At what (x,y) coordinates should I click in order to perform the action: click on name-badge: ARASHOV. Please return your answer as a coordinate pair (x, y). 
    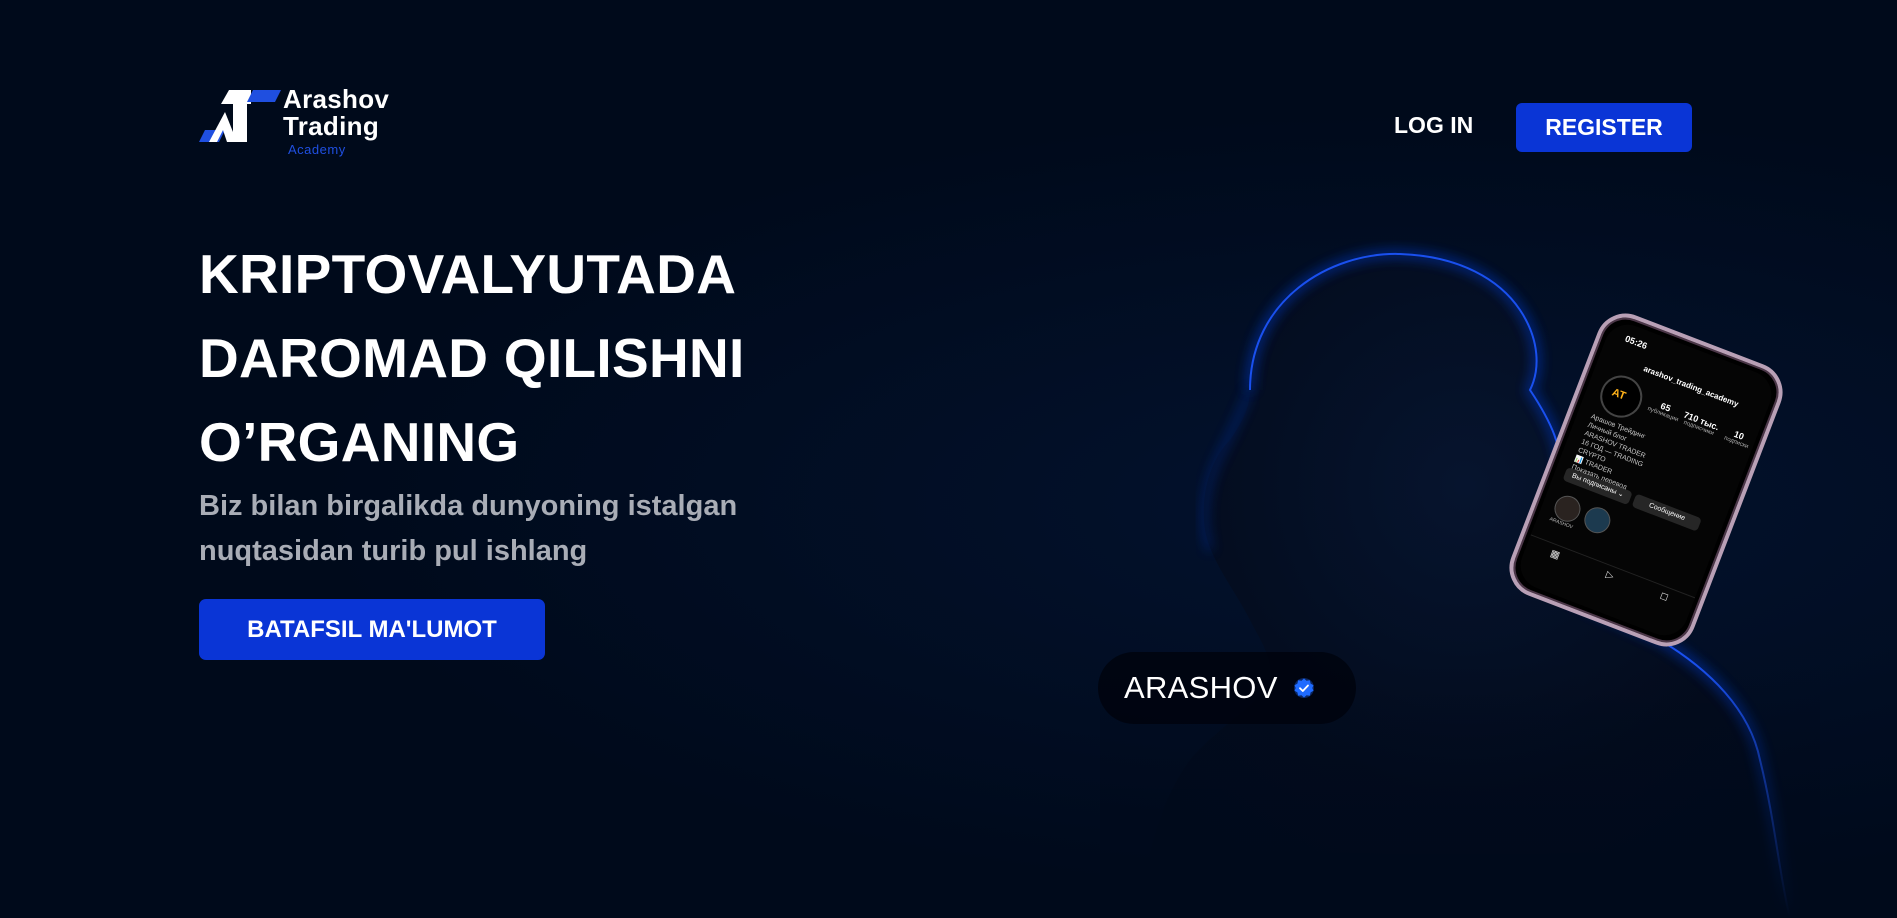
    Looking at the image, I should click on (1227, 688).